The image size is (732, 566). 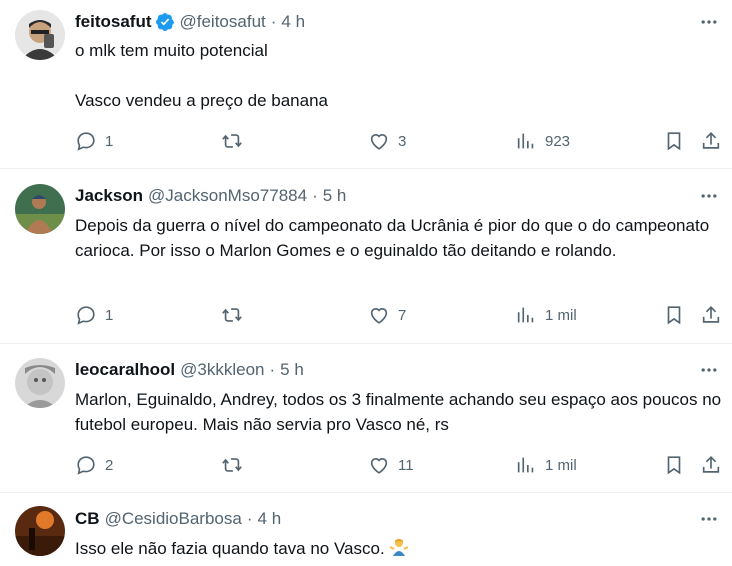 What do you see at coordinates (173, 519) in the screenshot?
I see `user-handle: @CesidioBarbosa` at bounding box center [173, 519].